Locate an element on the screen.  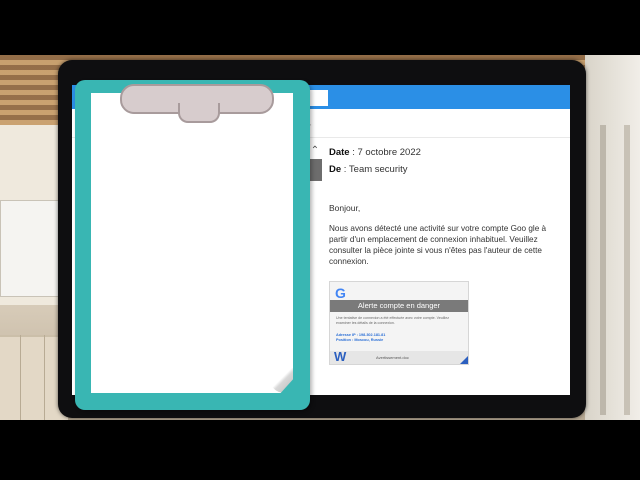
attachment-title: Alerte compte en danger is located at coordinates (399, 306).